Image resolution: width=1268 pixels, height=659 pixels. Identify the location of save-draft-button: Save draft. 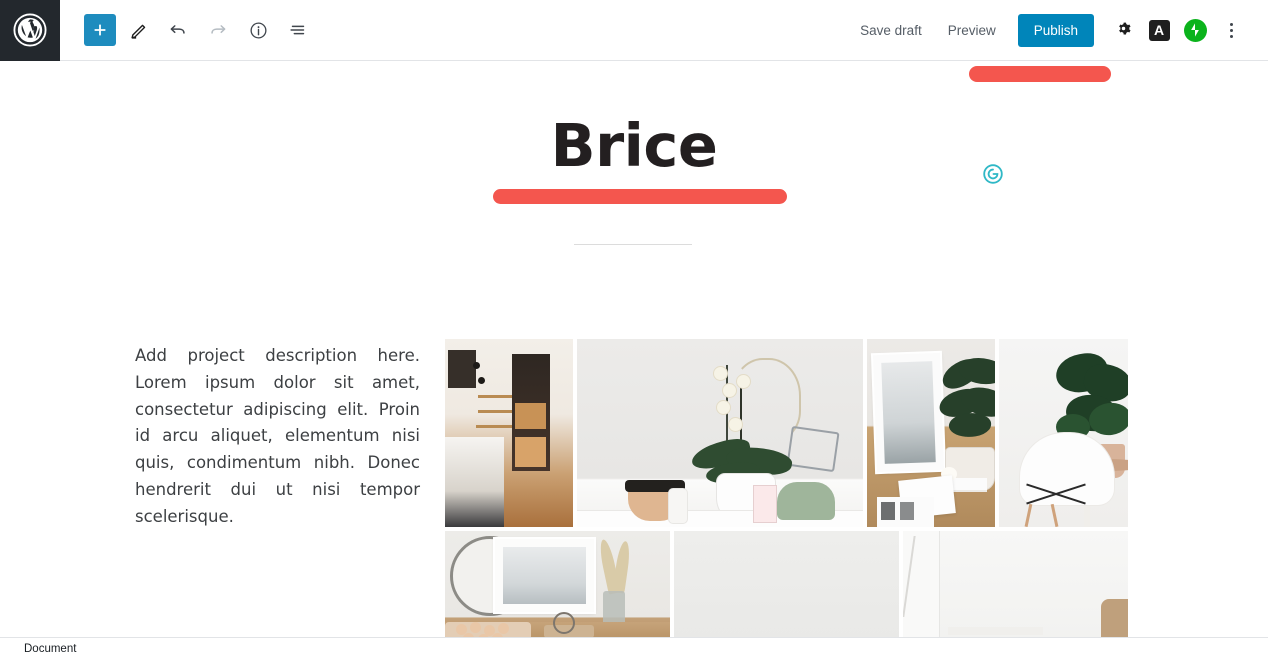
(891, 30).